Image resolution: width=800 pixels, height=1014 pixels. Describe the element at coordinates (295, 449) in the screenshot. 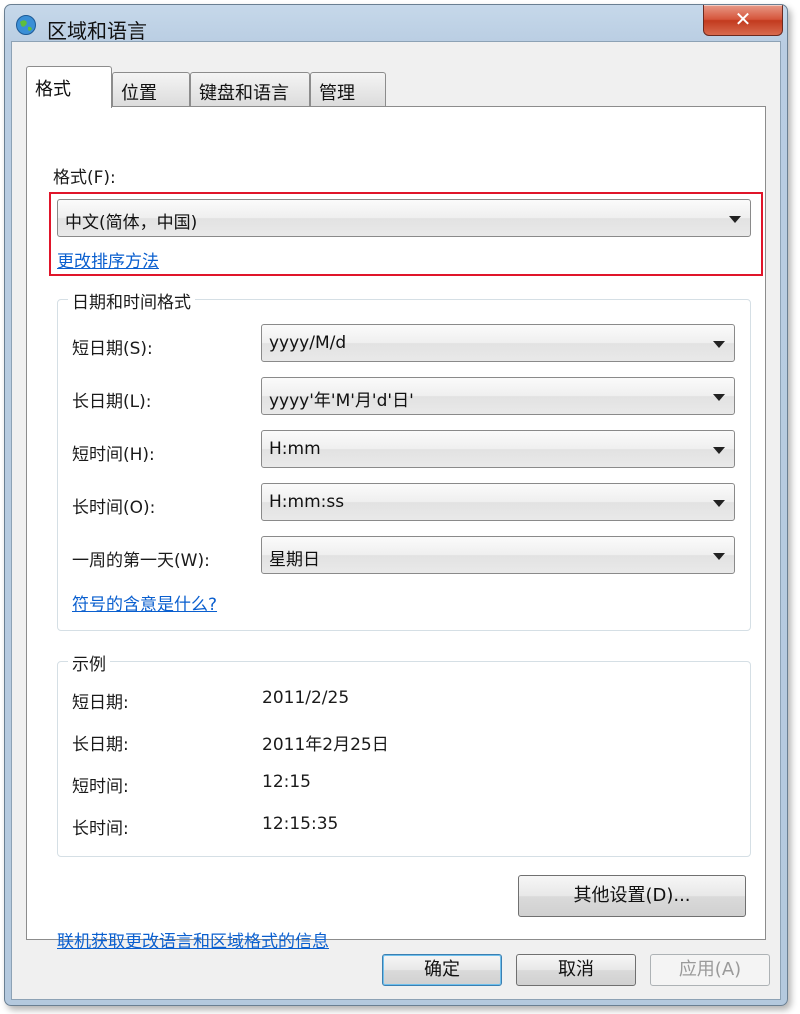

I see `short-time-value: H:mm` at that location.